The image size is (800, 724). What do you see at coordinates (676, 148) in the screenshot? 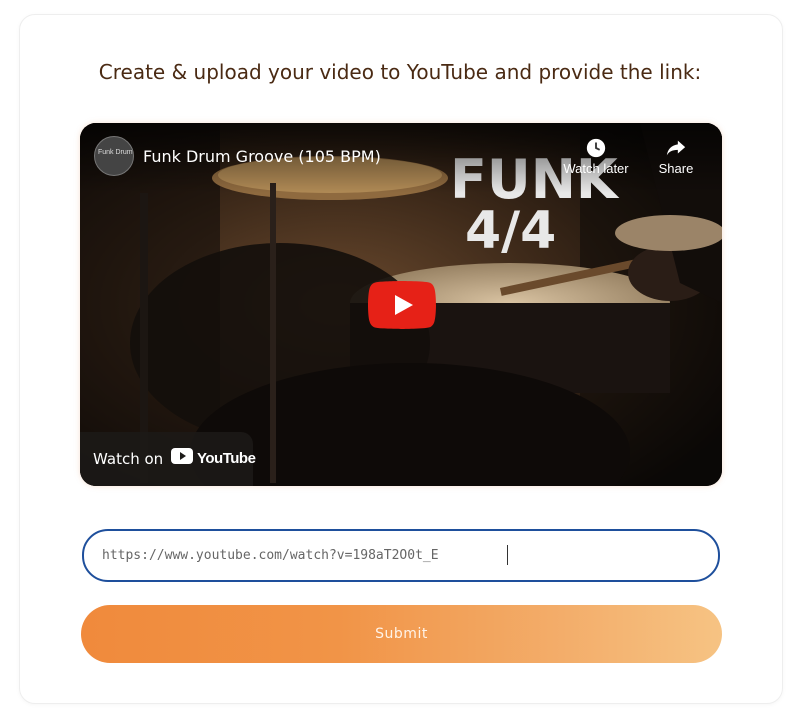
I see `share-icon` at bounding box center [676, 148].